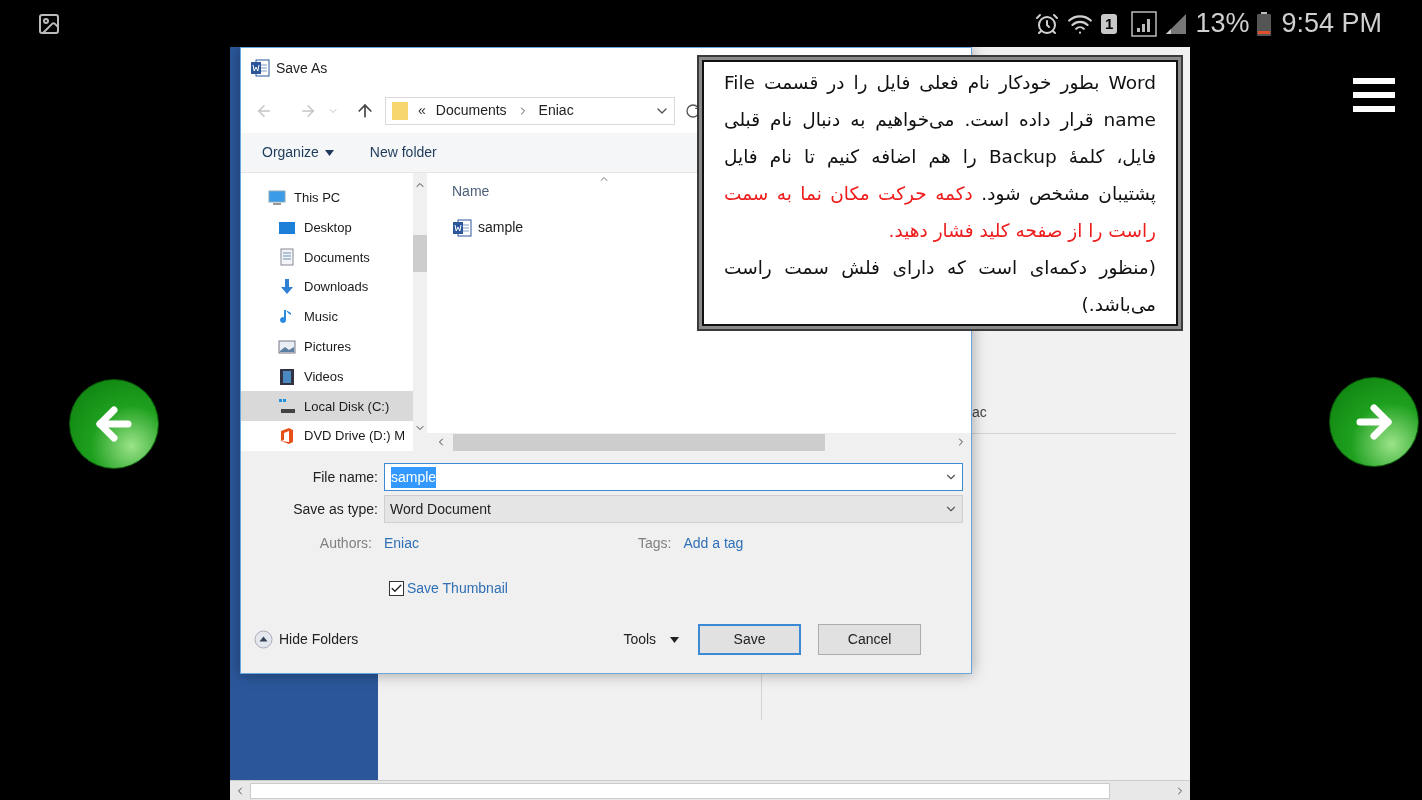 The width and height of the screenshot is (1422, 800). Describe the element at coordinates (651, 639) in the screenshot. I see `tools-menu: Tools` at that location.